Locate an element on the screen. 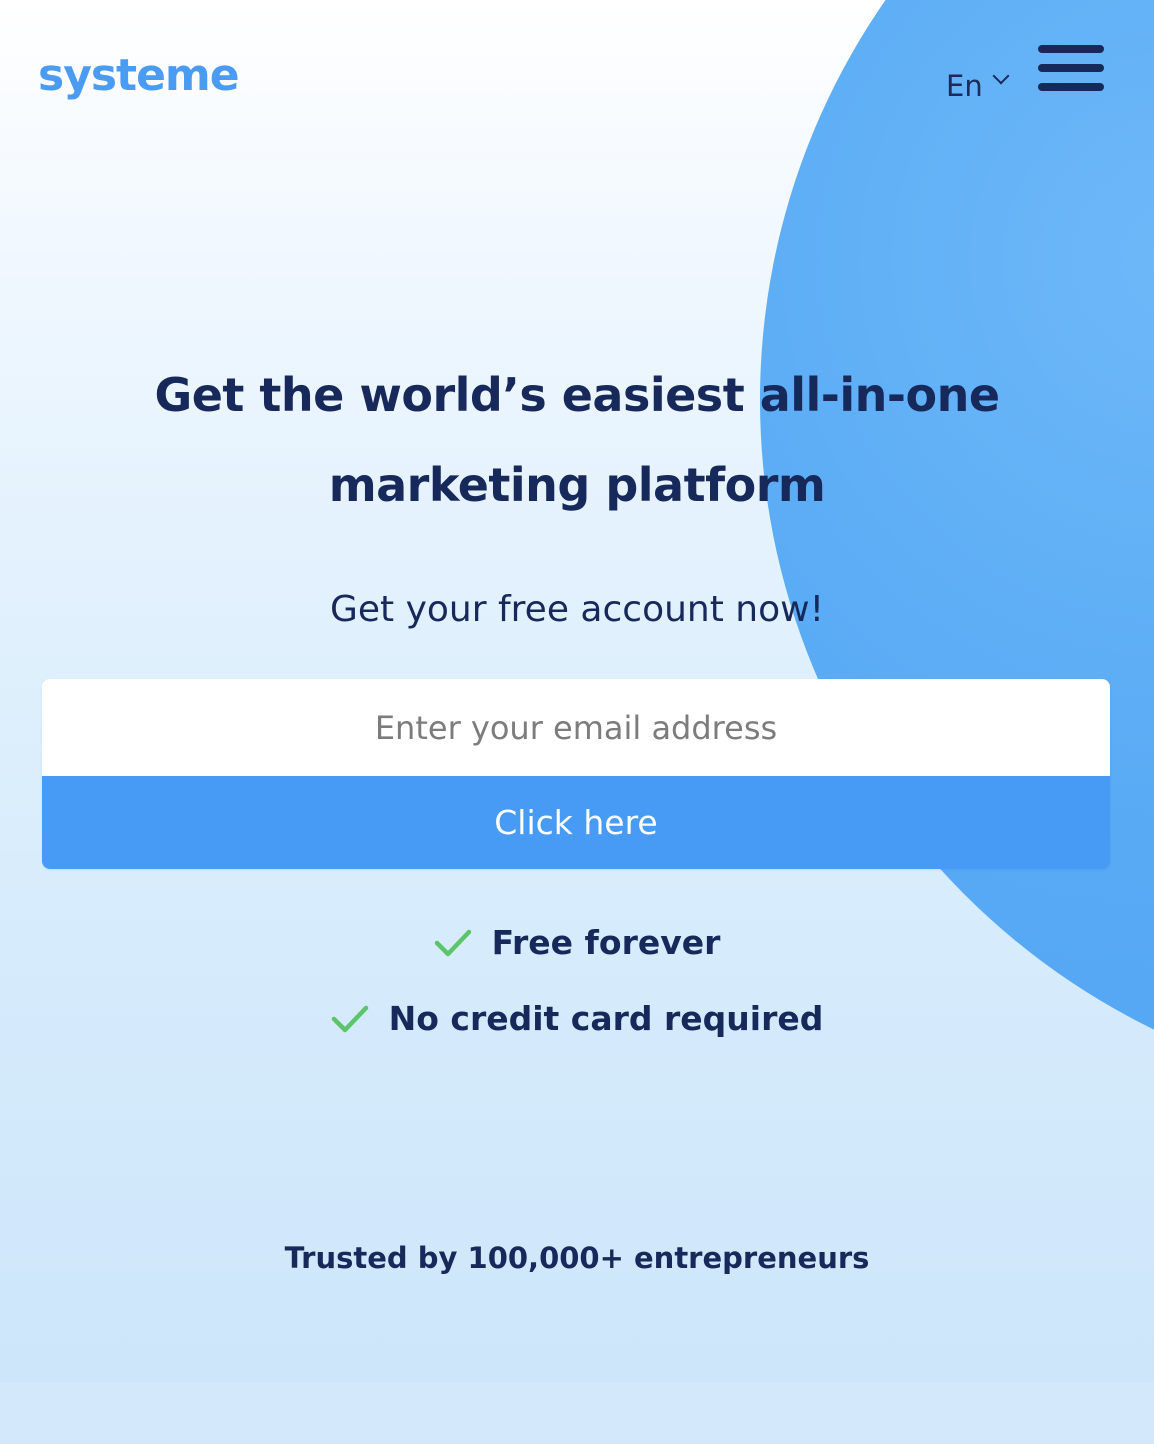 The height and width of the screenshot is (1444, 1154). chevron-down-icon is located at coordinates (1001, 76).